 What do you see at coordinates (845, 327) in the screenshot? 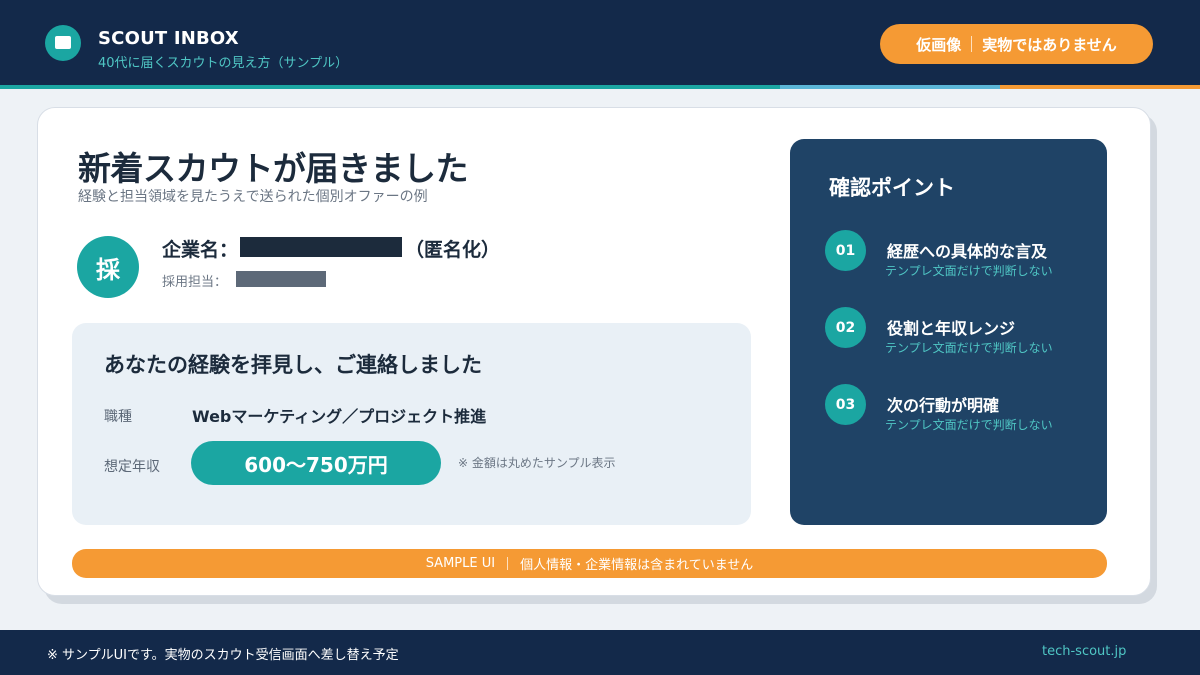
I see `checkpoint-number: 02` at bounding box center [845, 327].